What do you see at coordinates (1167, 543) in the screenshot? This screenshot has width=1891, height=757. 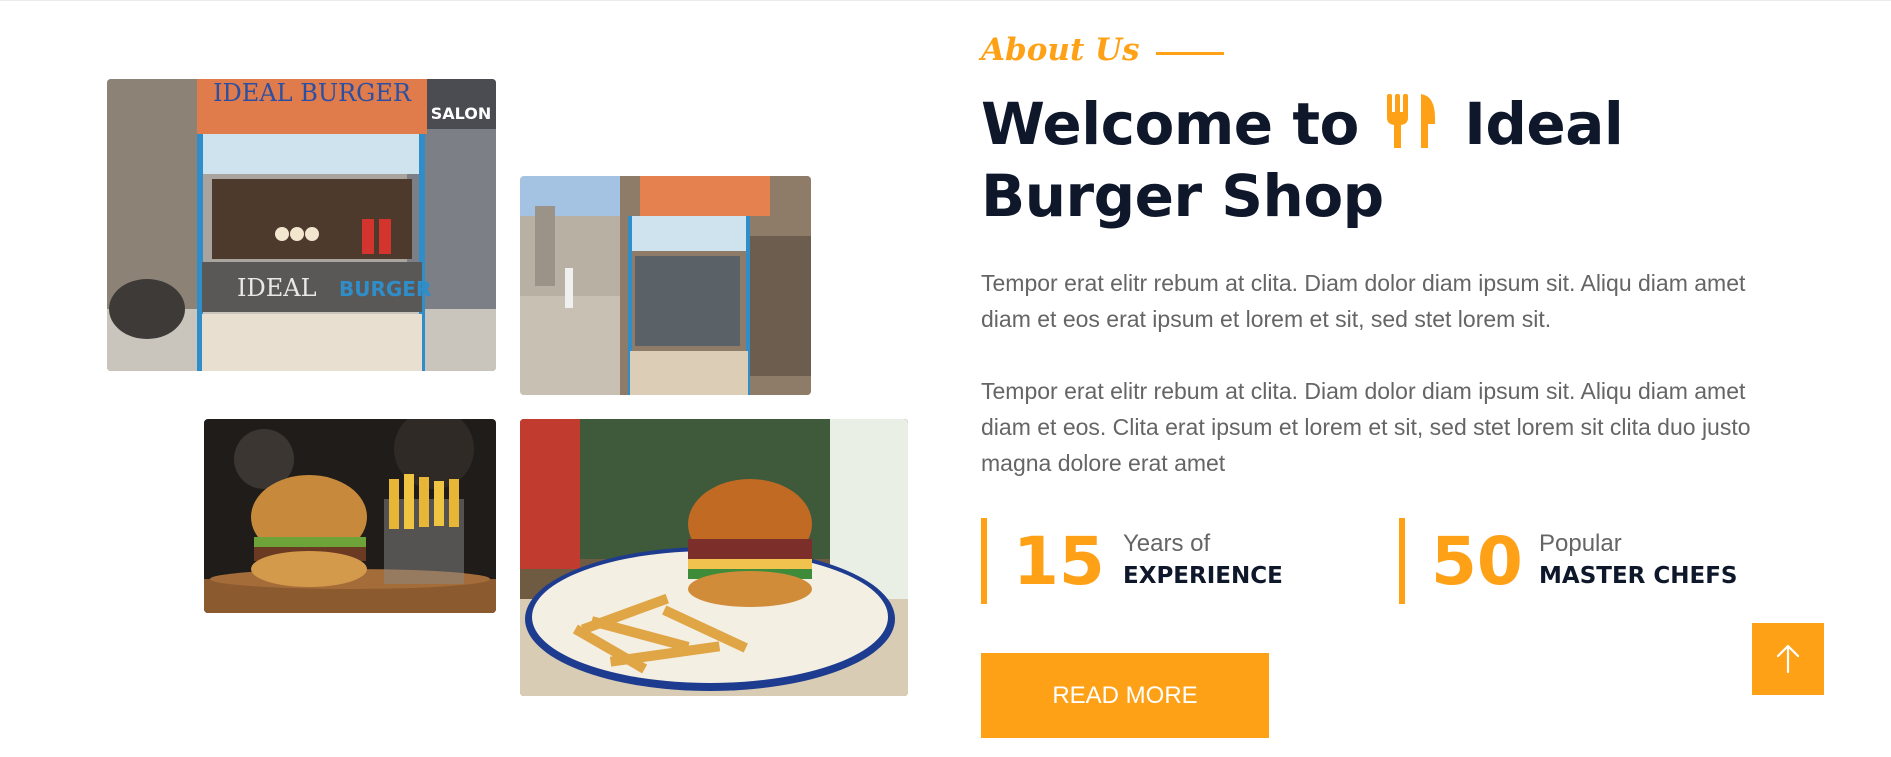 I see `stat-caption: Years of` at bounding box center [1167, 543].